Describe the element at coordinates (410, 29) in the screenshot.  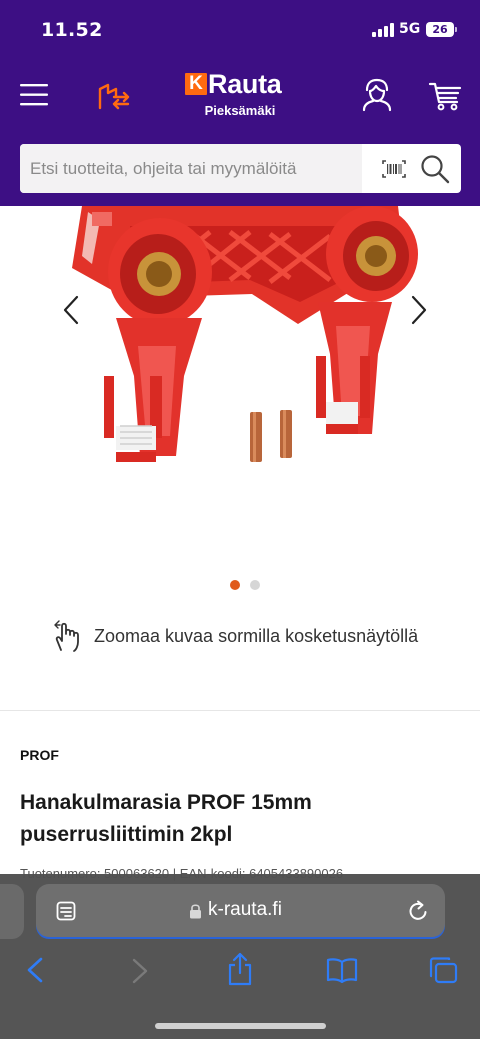
I see `network-label: 5G` at that location.